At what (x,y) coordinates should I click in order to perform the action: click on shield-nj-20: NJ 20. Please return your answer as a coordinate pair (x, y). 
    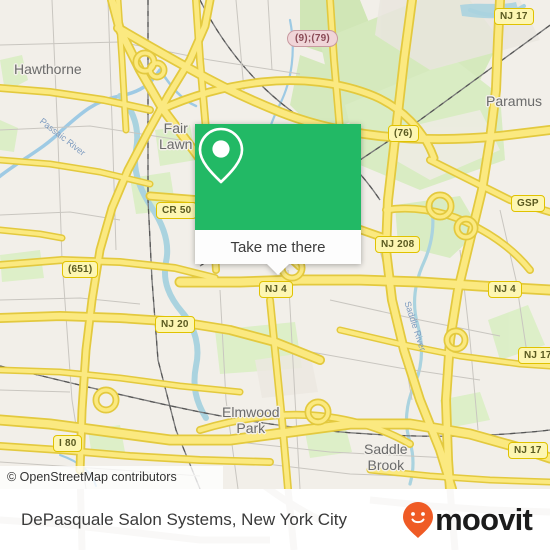
    Looking at the image, I should click on (175, 324).